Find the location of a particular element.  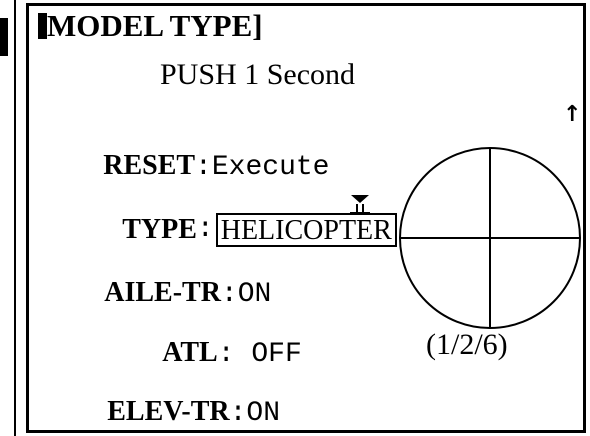

up-arrow-icon: ↑ is located at coordinates (572, 115).